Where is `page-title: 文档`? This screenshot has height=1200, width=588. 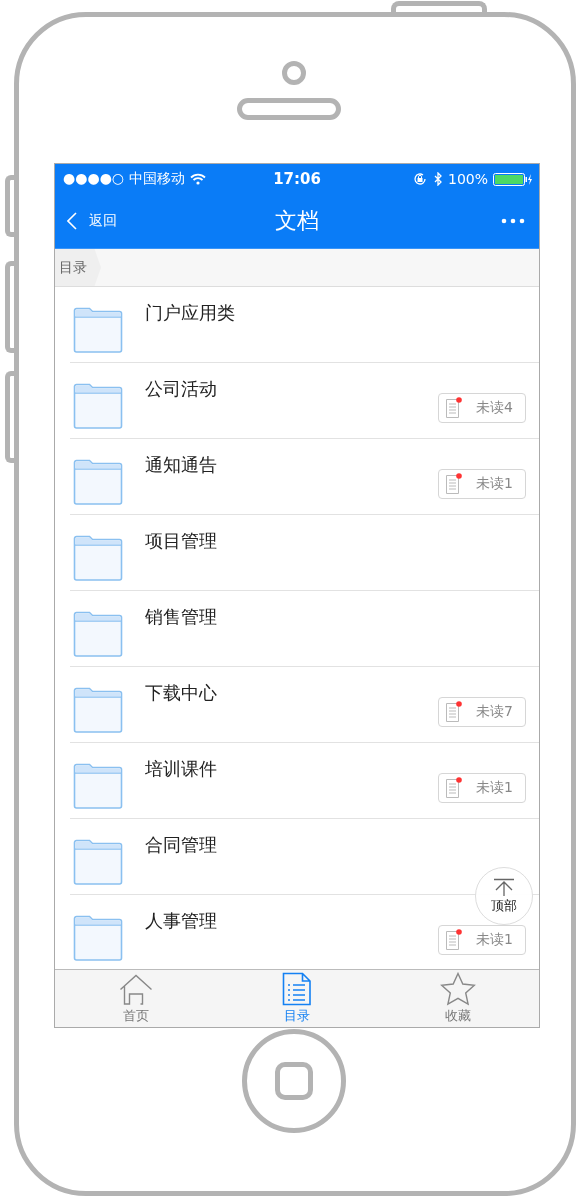 page-title: 文档 is located at coordinates (297, 221).